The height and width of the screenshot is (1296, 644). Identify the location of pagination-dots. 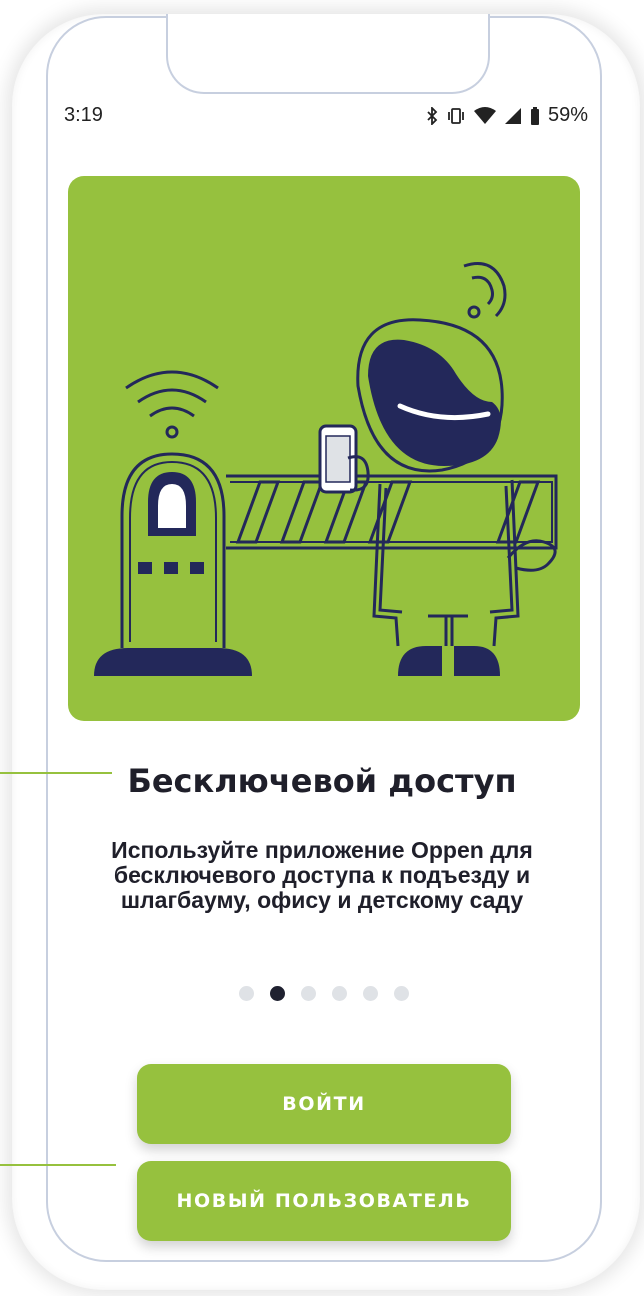
(322, 993).